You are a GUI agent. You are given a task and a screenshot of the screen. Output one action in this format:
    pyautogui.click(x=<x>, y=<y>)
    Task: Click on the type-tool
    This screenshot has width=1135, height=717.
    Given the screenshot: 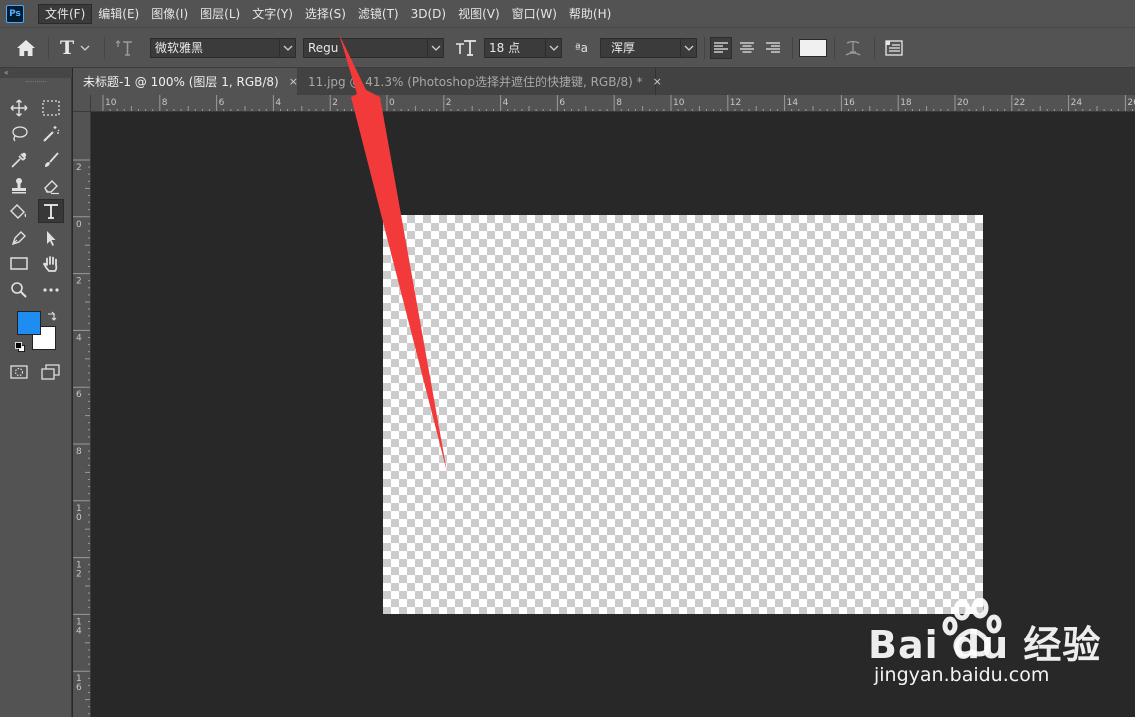 What is the action you would take?
    pyautogui.click(x=51, y=211)
    